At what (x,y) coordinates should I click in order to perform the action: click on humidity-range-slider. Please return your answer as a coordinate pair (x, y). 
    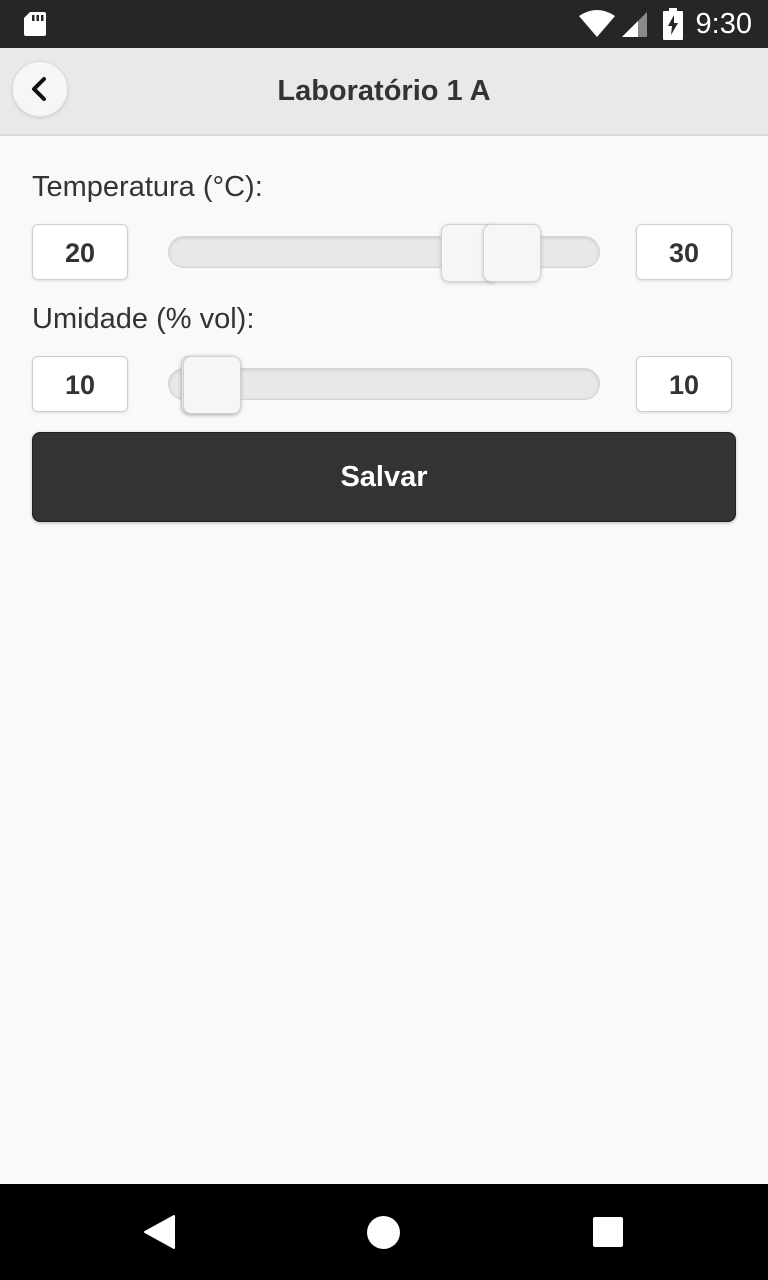
    Looking at the image, I should click on (384, 385).